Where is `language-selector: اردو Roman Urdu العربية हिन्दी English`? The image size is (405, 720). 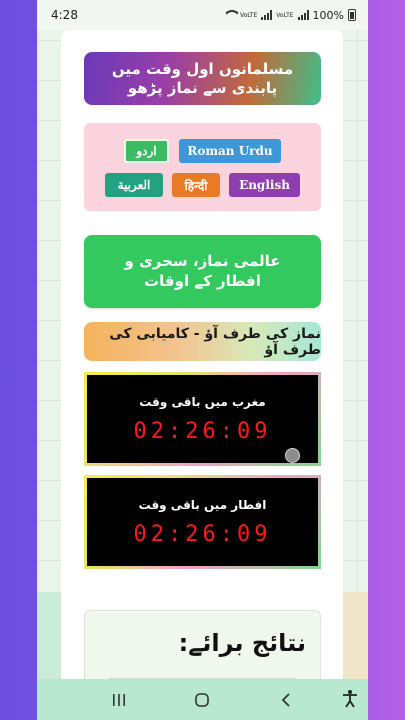
language-selector: اردو Roman Urdu العربية हिन्दी English is located at coordinates (202, 167).